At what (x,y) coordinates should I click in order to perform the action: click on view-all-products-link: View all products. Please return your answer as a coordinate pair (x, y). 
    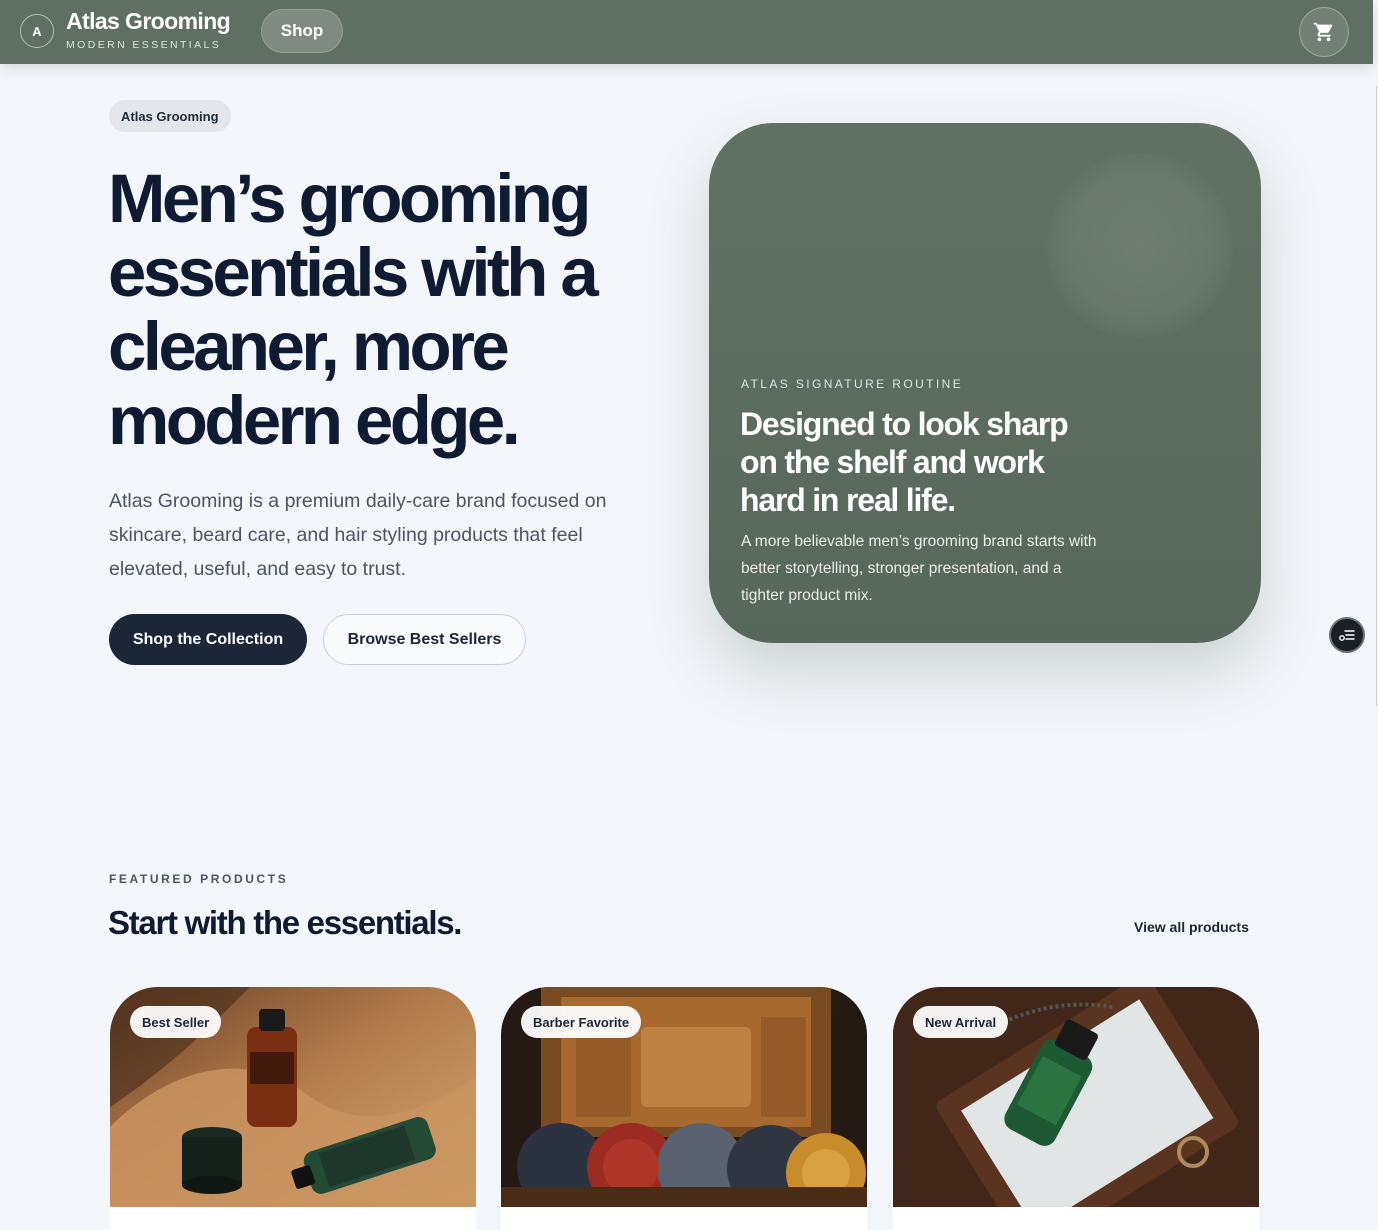
    Looking at the image, I should click on (1191, 927).